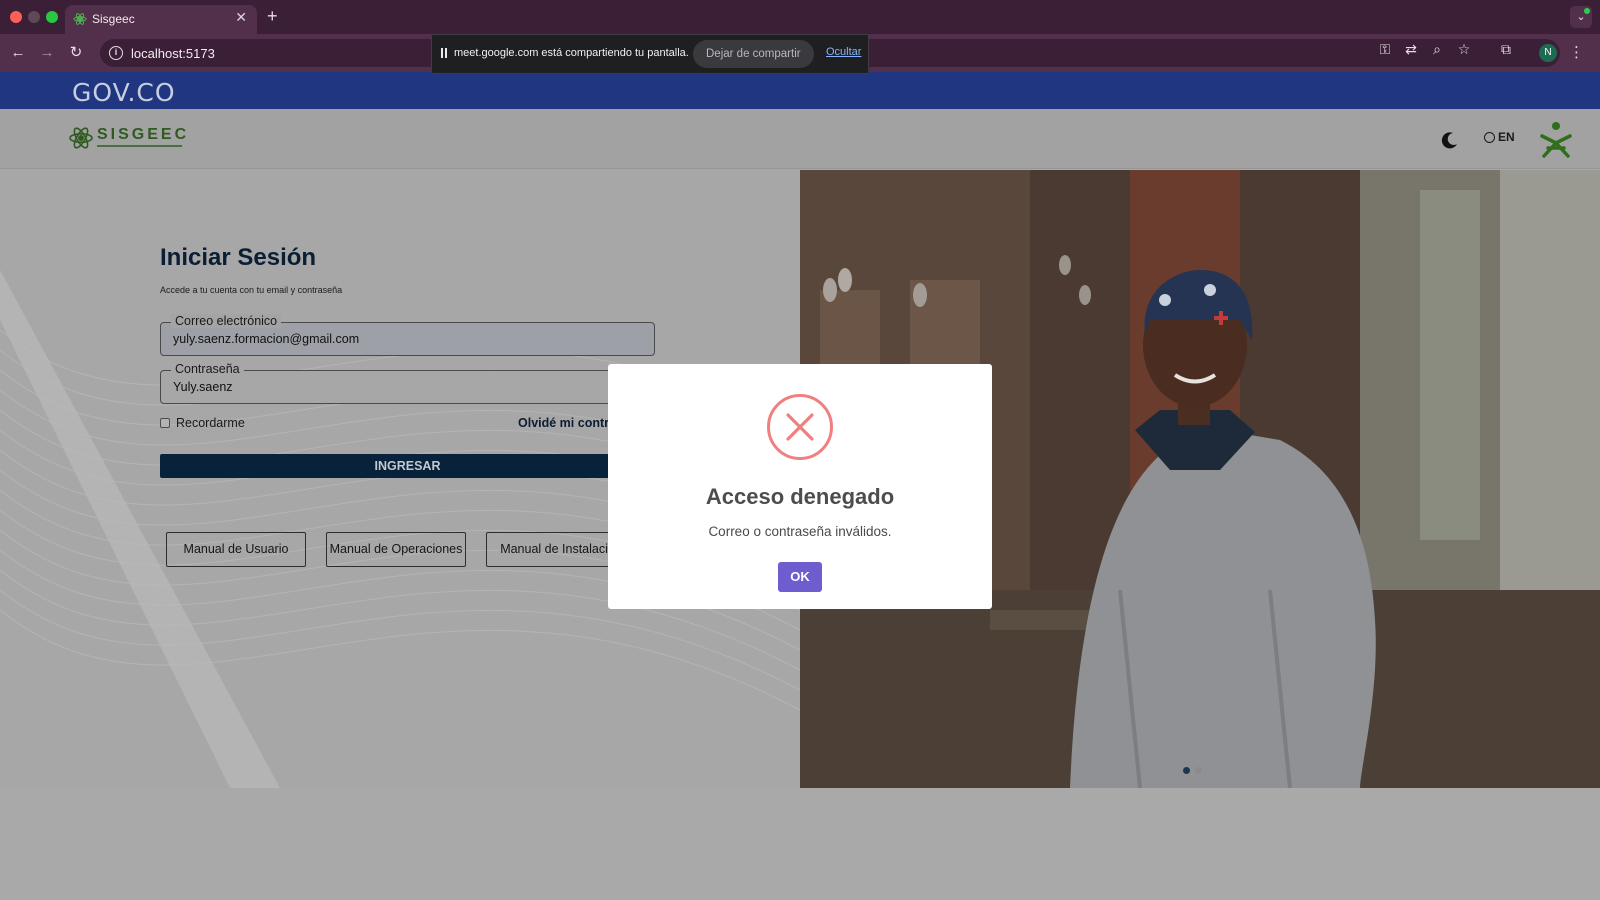 The width and height of the screenshot is (1600, 900). Describe the element at coordinates (80, 19) in the screenshot. I see `sisgeec-favicon-icon` at that location.